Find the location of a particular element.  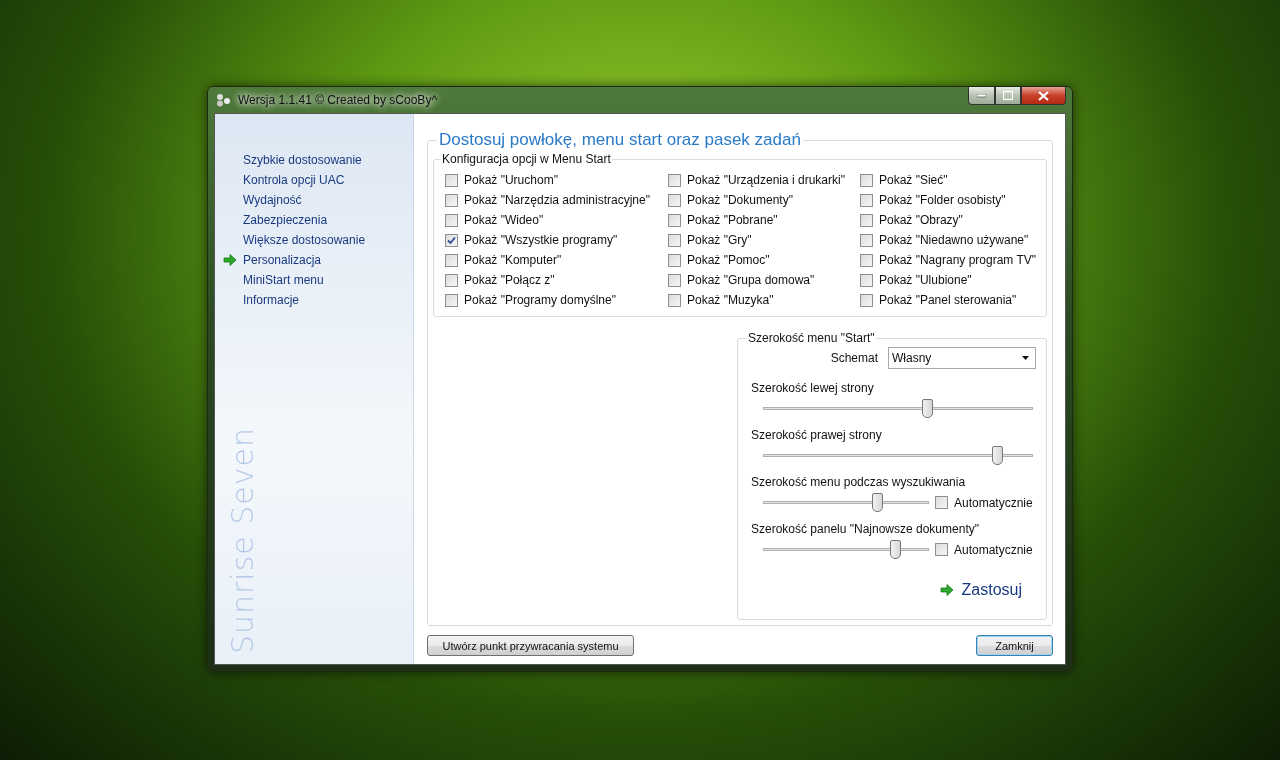

checkbox-label: Pokaż "Grupa domowa" is located at coordinates (751, 280).